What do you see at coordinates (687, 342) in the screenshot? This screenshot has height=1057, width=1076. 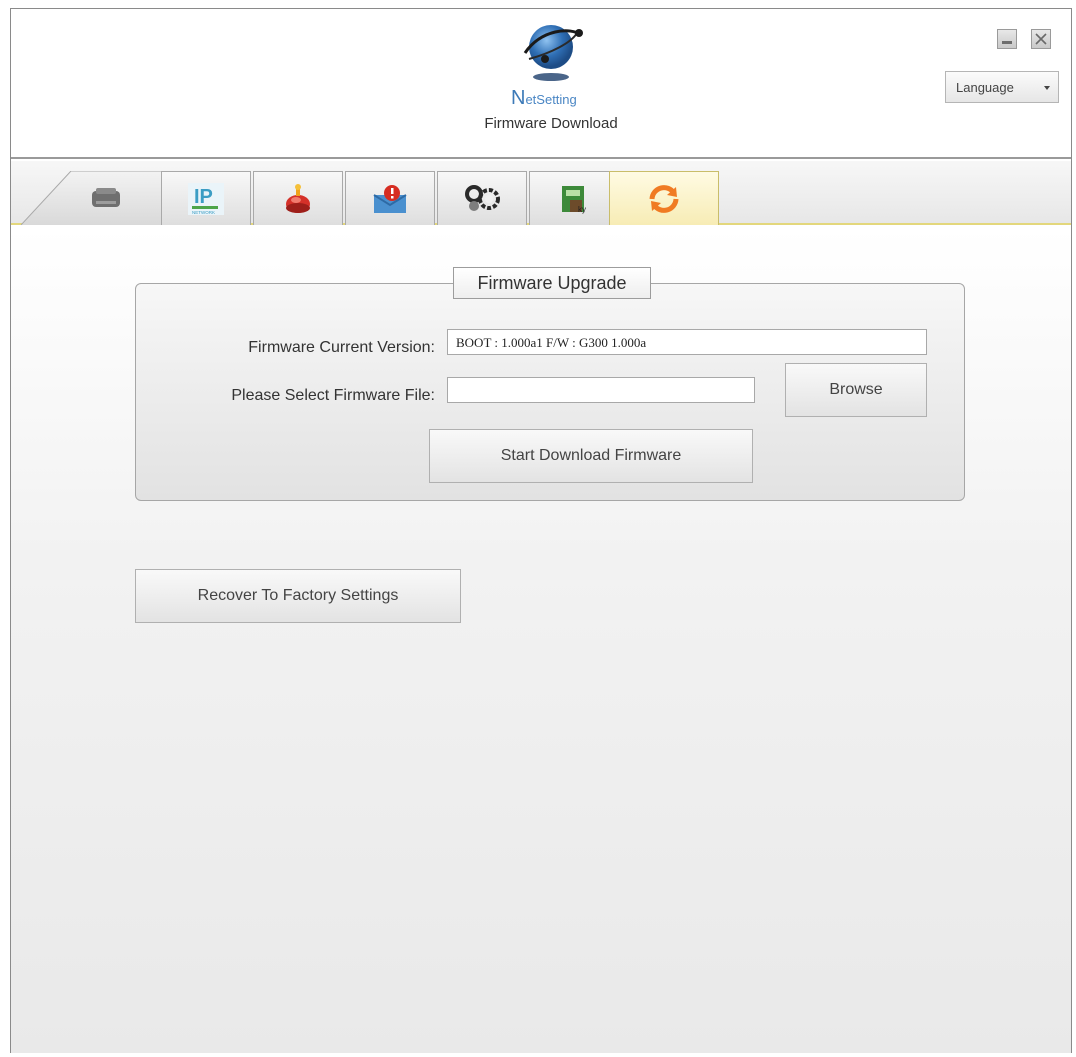 I see `current-version-field: BOOT : 1.000a1 F/W : G300 1.000a` at bounding box center [687, 342].